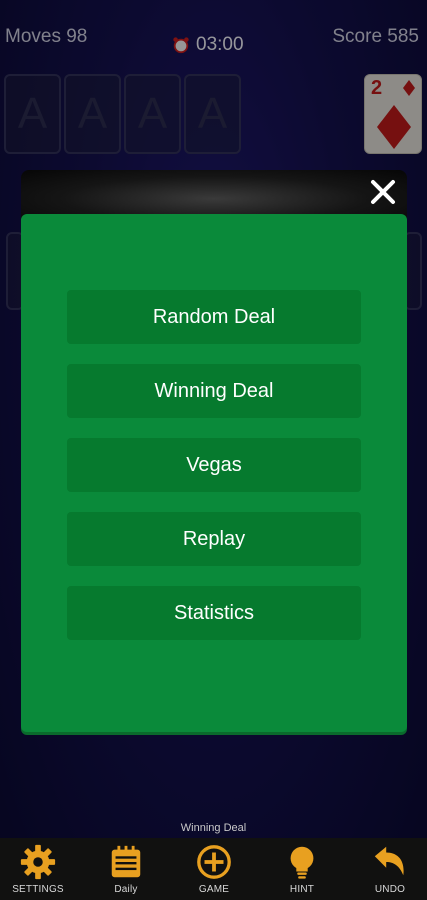 This screenshot has width=427, height=900. I want to click on close-icon, so click(383, 192).